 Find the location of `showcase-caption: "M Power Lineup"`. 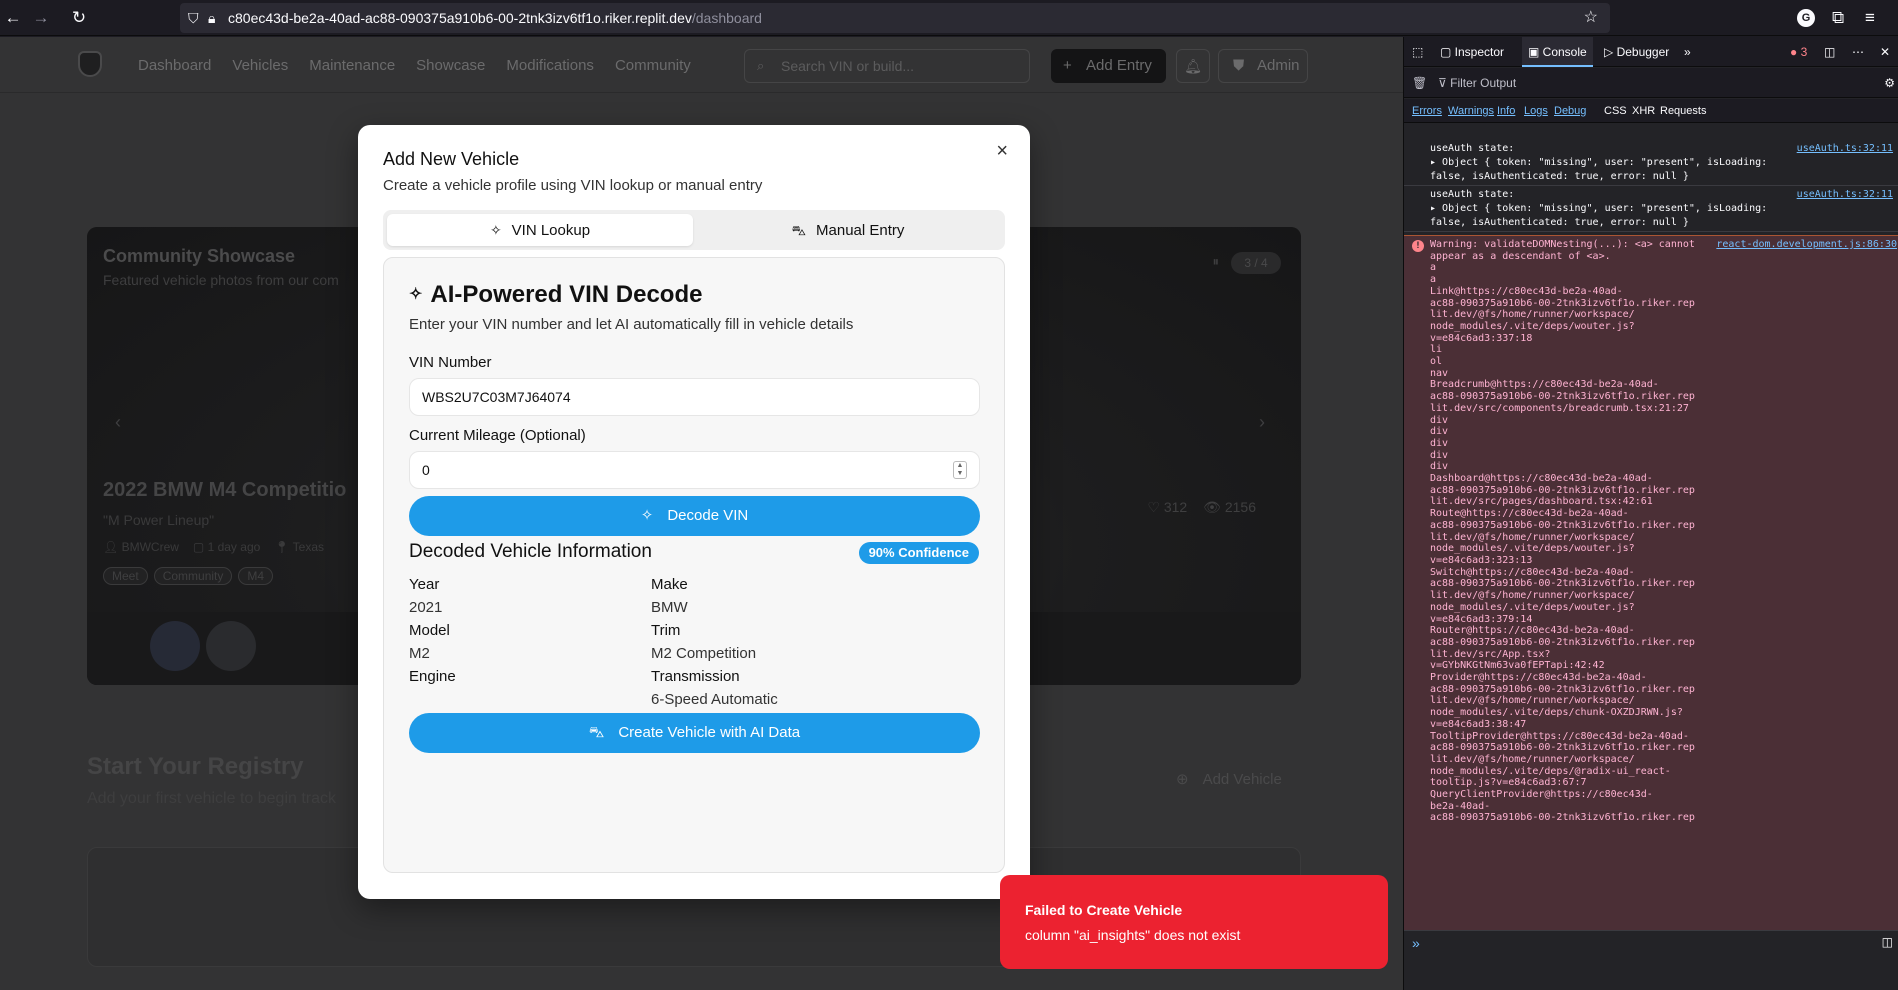

showcase-caption: "M Power Lineup" is located at coordinates (159, 520).